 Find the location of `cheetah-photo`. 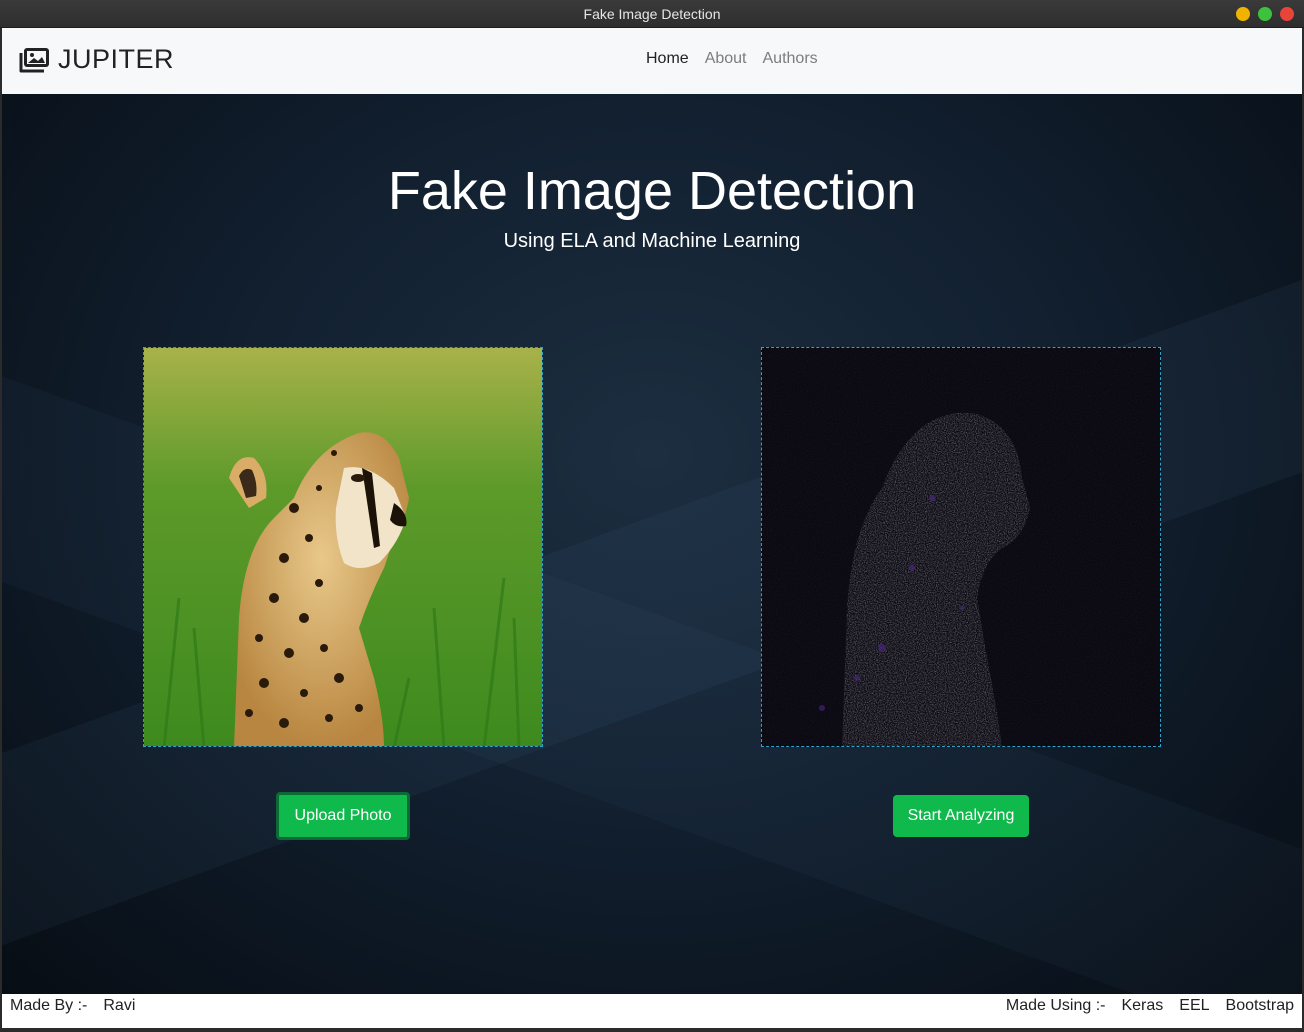

cheetah-photo is located at coordinates (343, 547).